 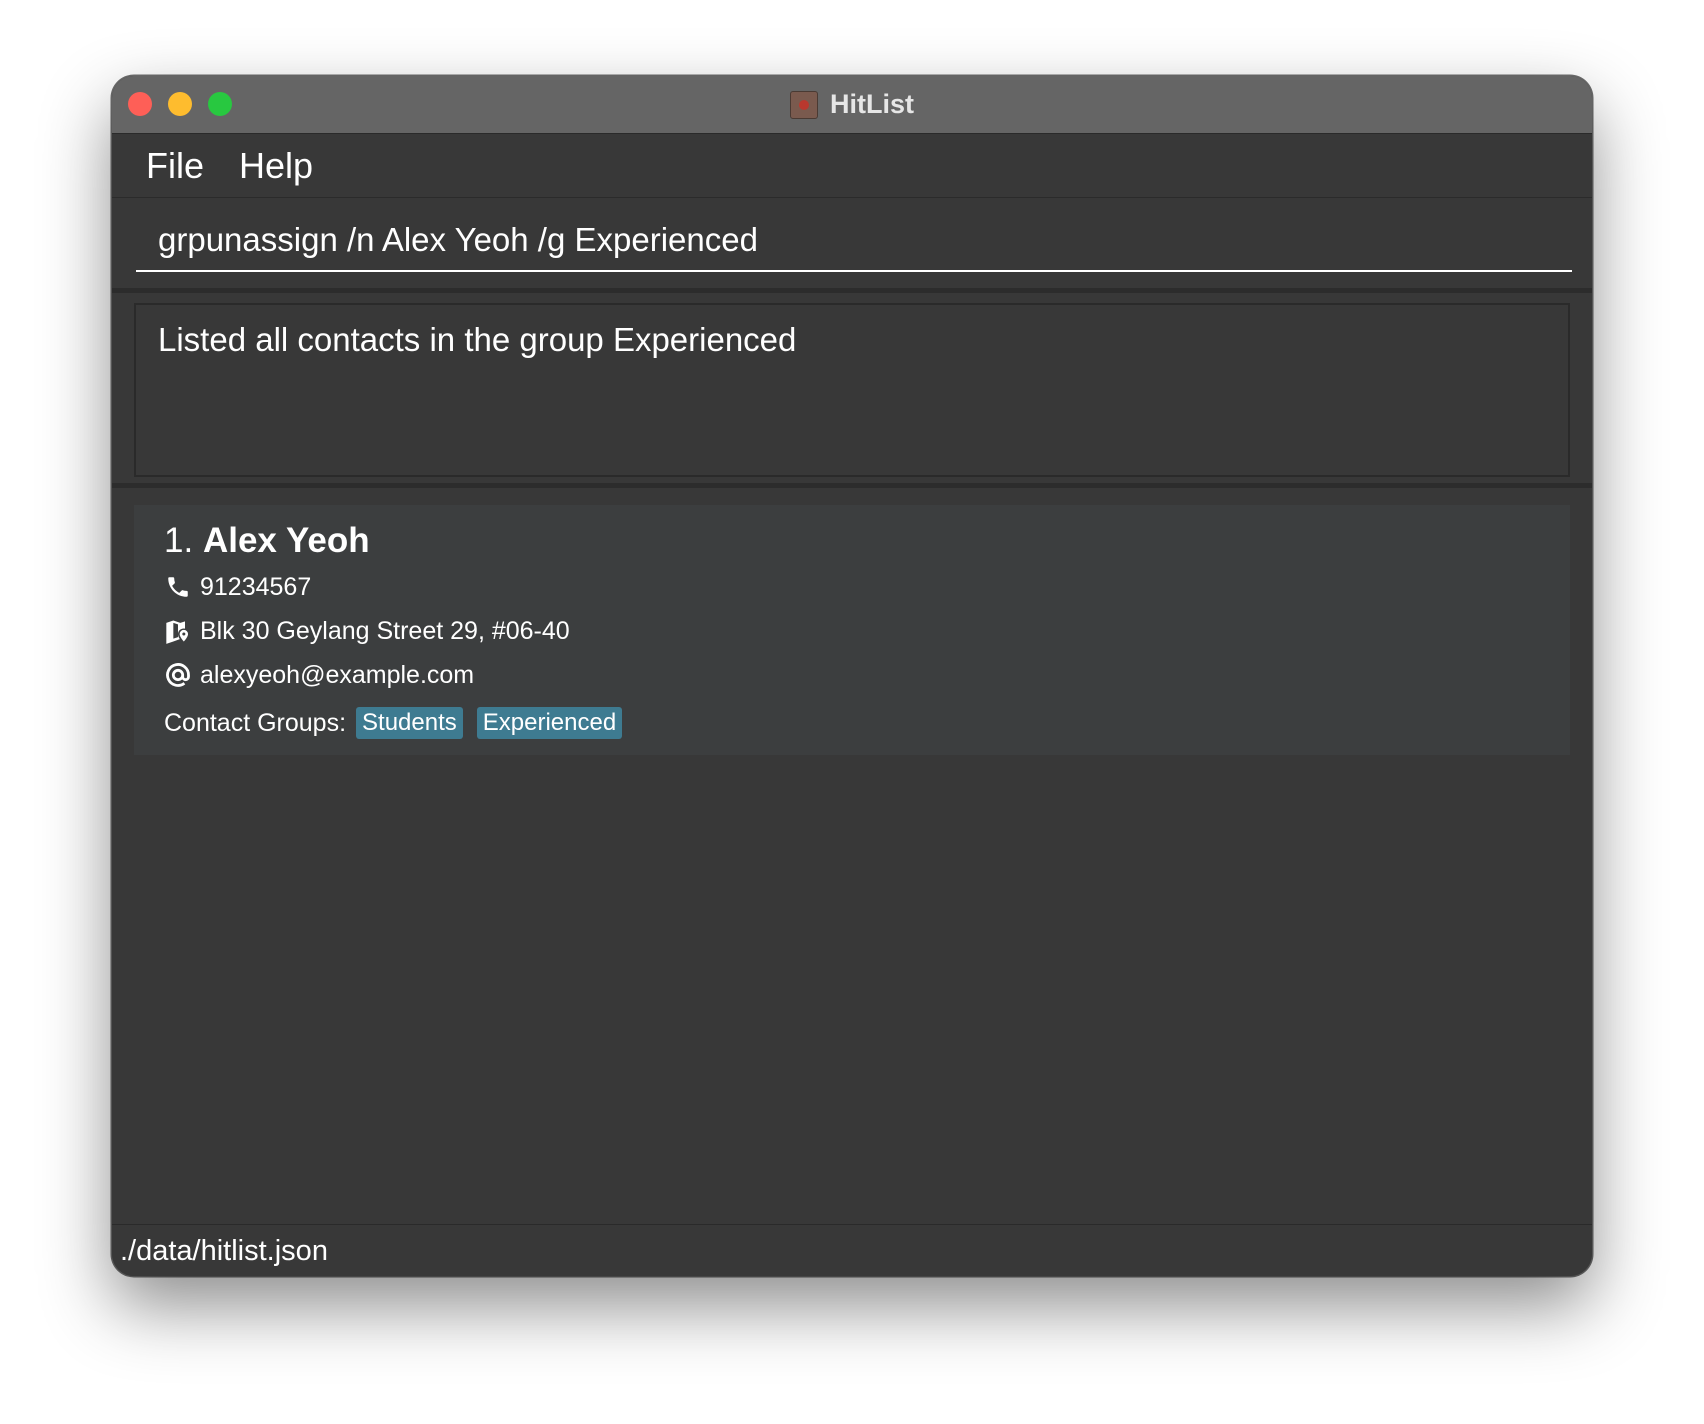 What do you see at coordinates (179, 540) in the screenshot?
I see `contact-index: 1.` at bounding box center [179, 540].